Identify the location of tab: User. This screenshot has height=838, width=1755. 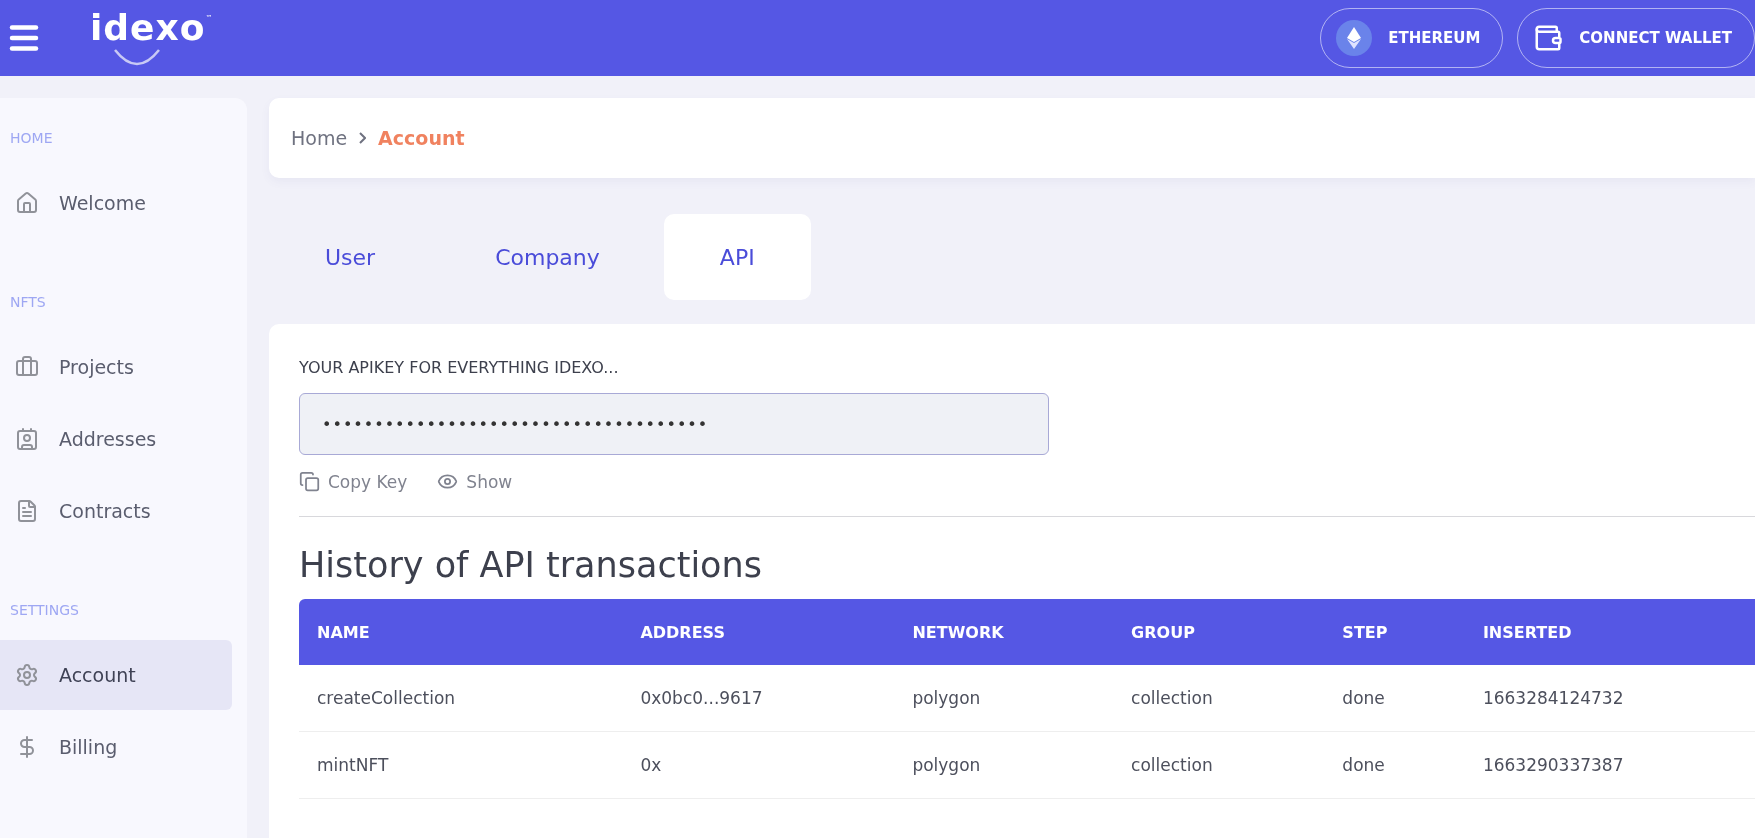
(350, 257).